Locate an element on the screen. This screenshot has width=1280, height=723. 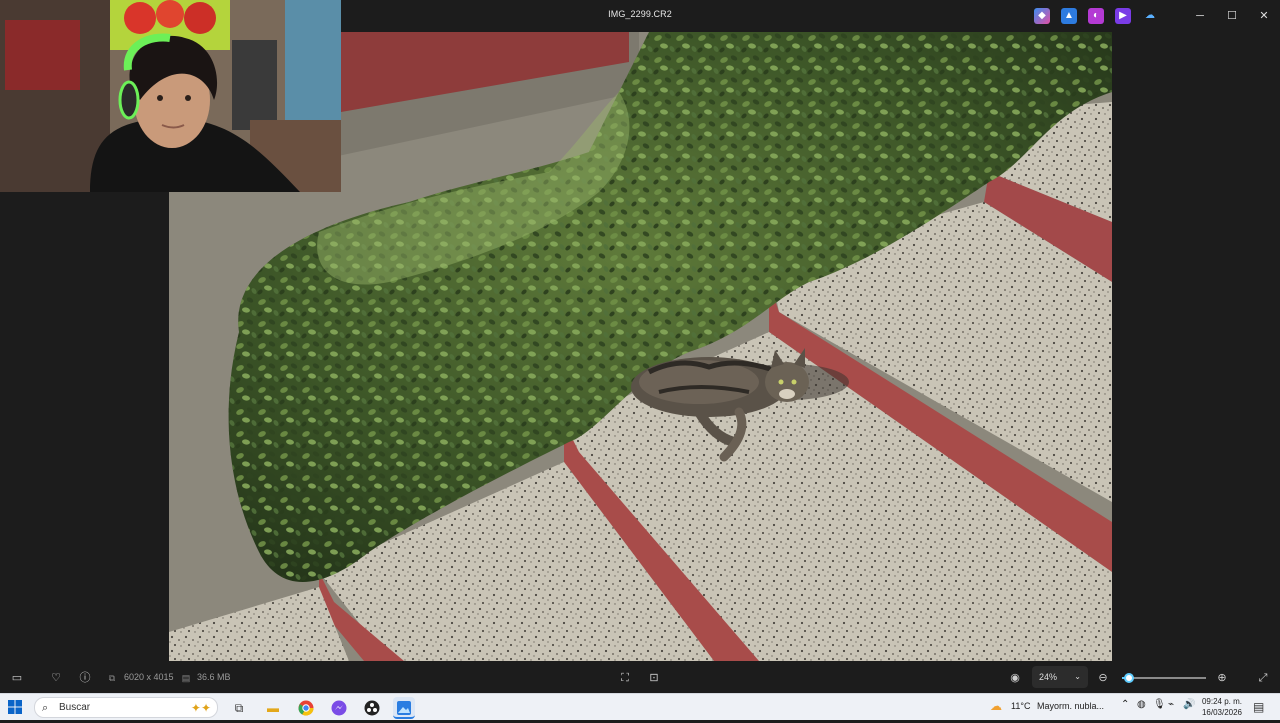
chevron-up-icon: ⌃ is located at coordinates (1125, 704).